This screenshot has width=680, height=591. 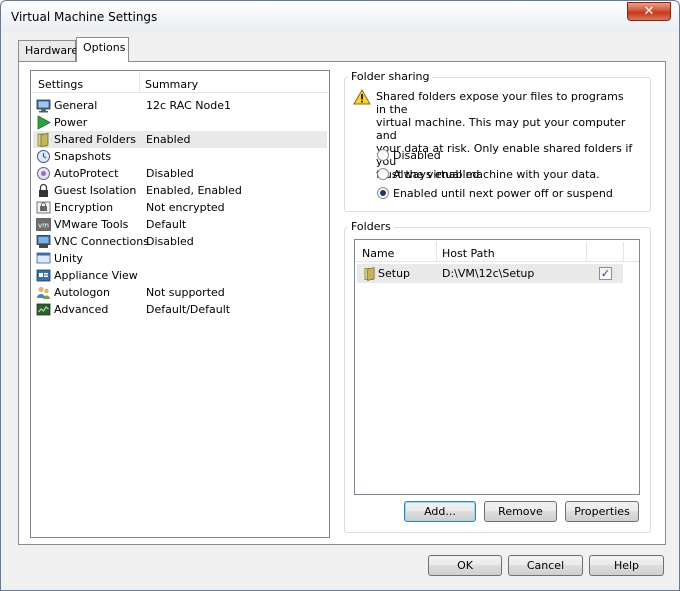 What do you see at coordinates (362, 97) in the screenshot?
I see `warning-icon` at bounding box center [362, 97].